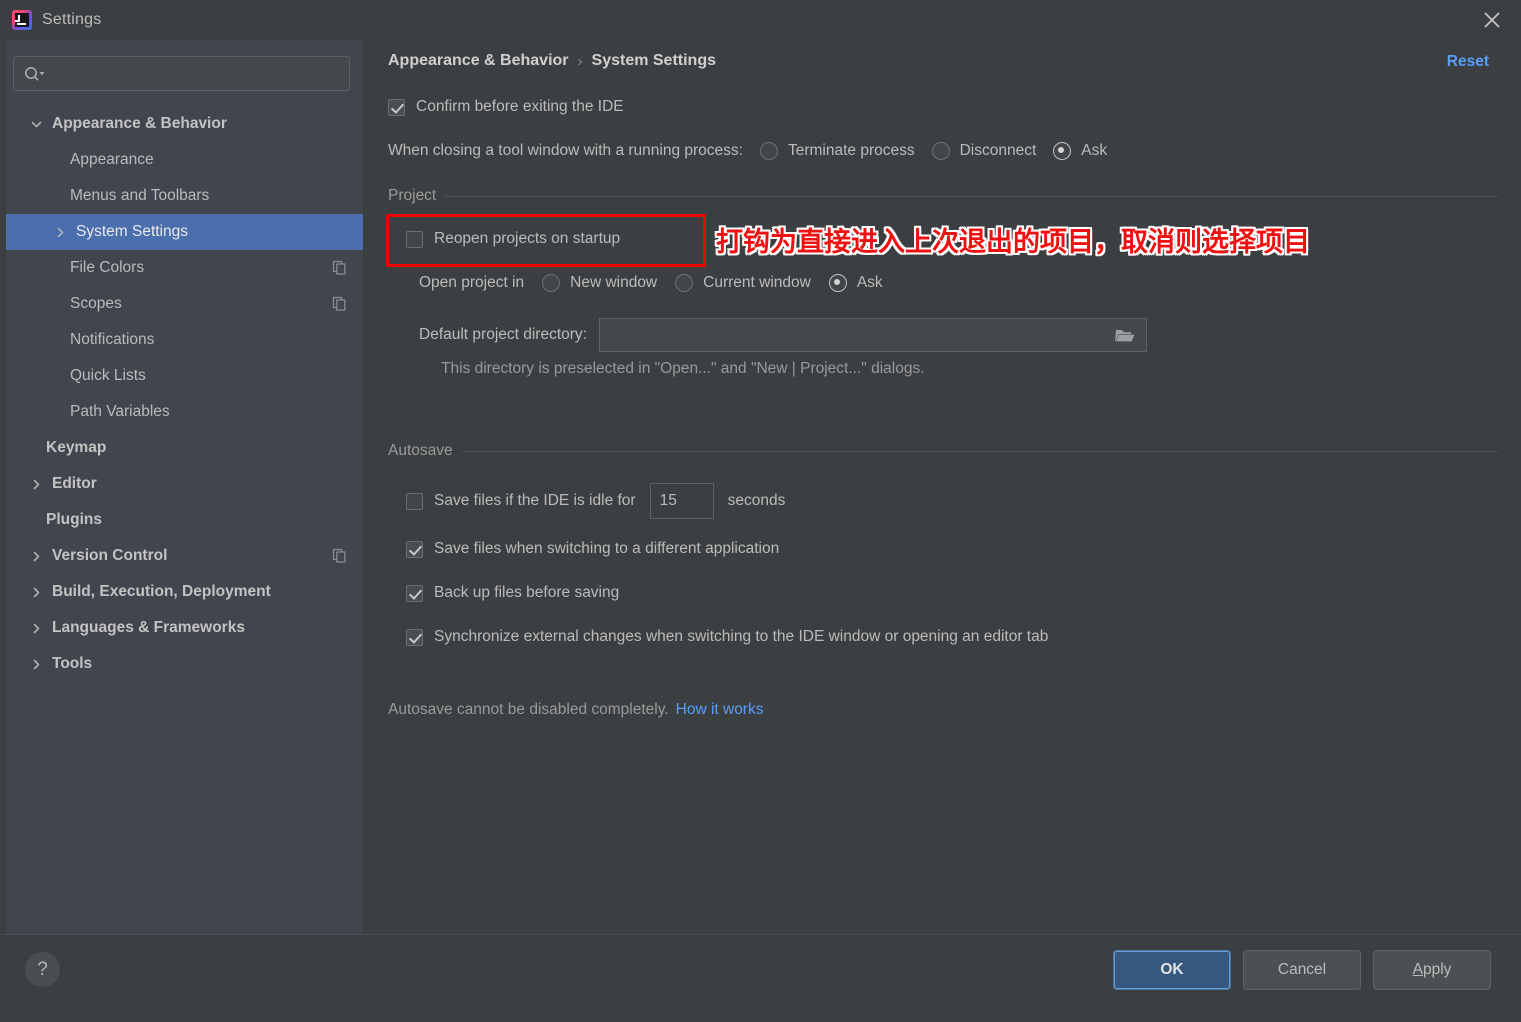 The image size is (1521, 1022). I want to click on cancel-button: Cancel, so click(1302, 970).